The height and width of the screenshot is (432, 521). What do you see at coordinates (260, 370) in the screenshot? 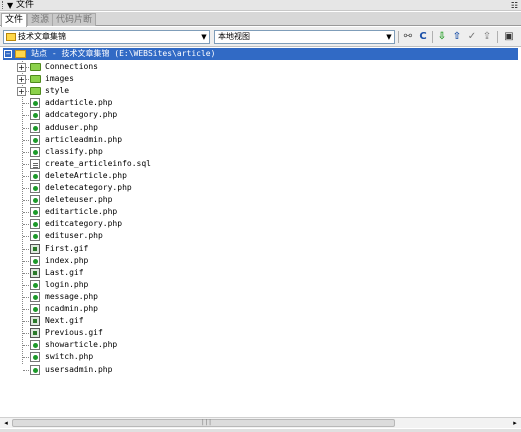
I see `tree-file-row: usersadmin.php` at bounding box center [260, 370].